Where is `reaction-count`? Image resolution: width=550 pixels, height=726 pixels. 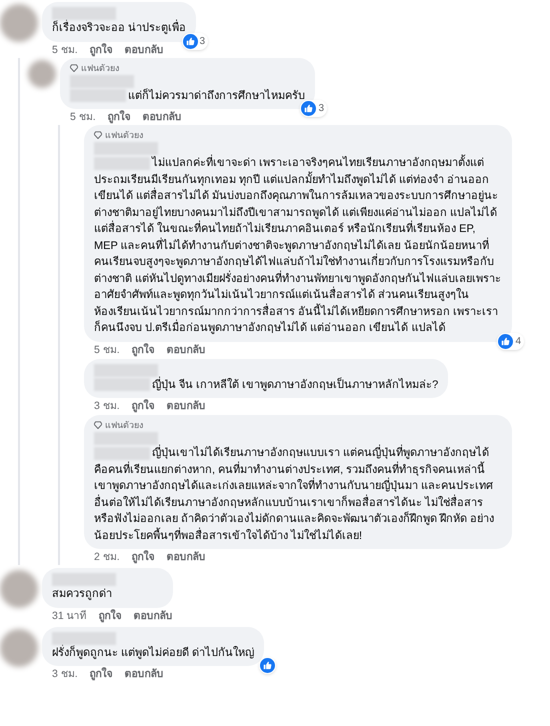
reaction-count is located at coordinates (267, 665).